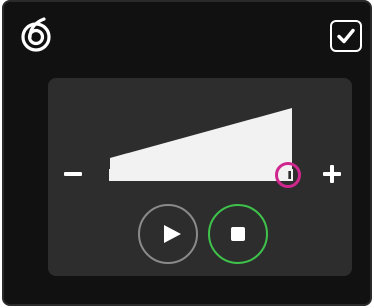 This screenshot has height=308, width=374. I want to click on volume-slider-knob, so click(288, 175).